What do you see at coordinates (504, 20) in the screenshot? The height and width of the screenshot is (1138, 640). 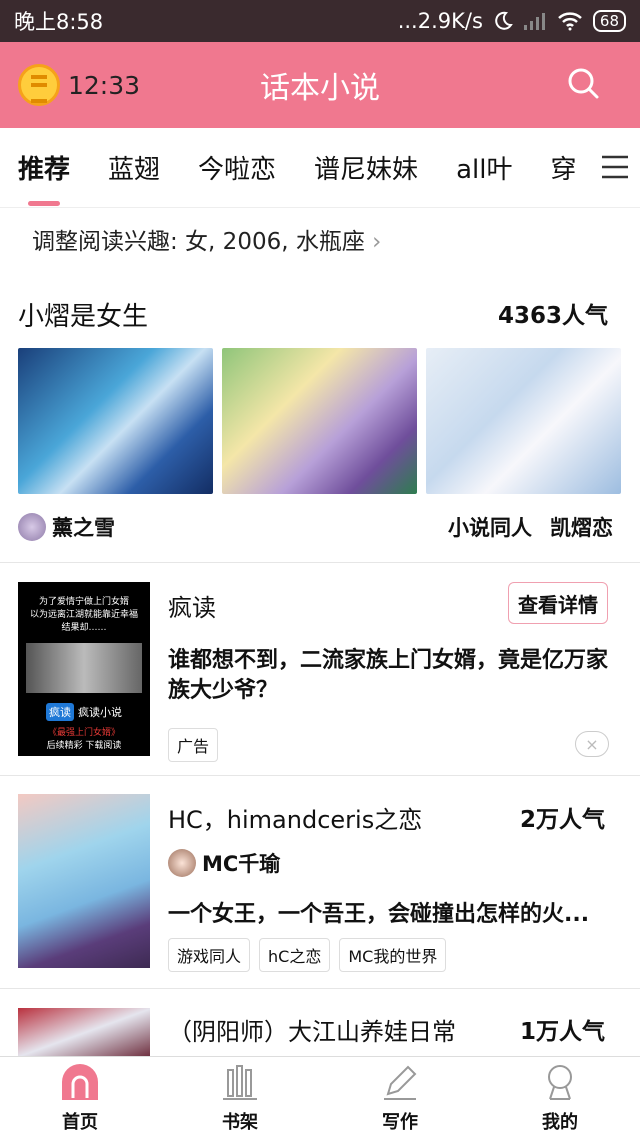 I see `moon-icon` at bounding box center [504, 20].